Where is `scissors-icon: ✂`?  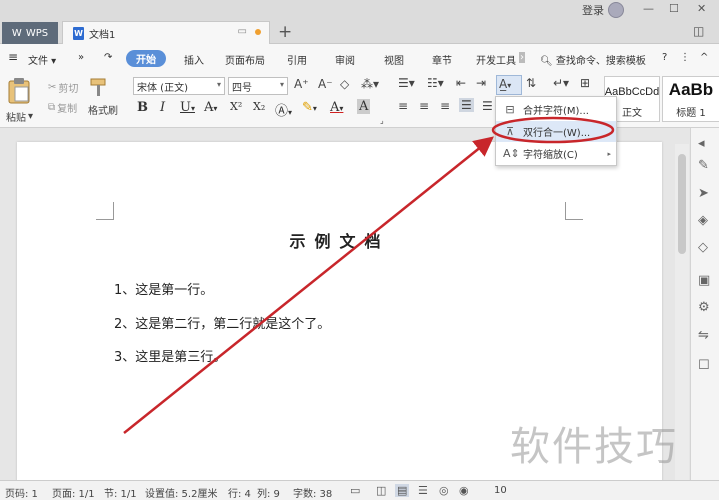 scissors-icon: ✂ is located at coordinates (52, 87).